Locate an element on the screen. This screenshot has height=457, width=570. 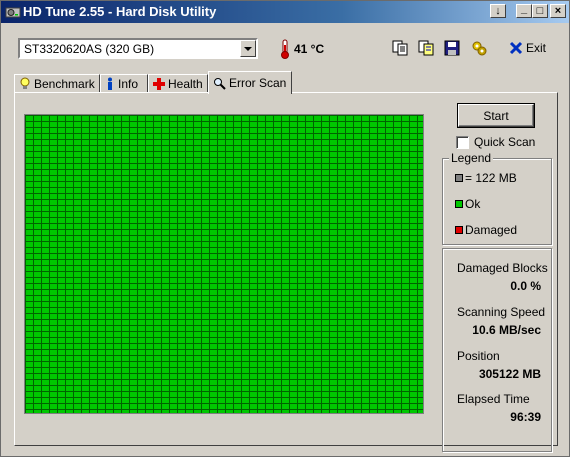
save-icon is located at coordinates (452, 48).